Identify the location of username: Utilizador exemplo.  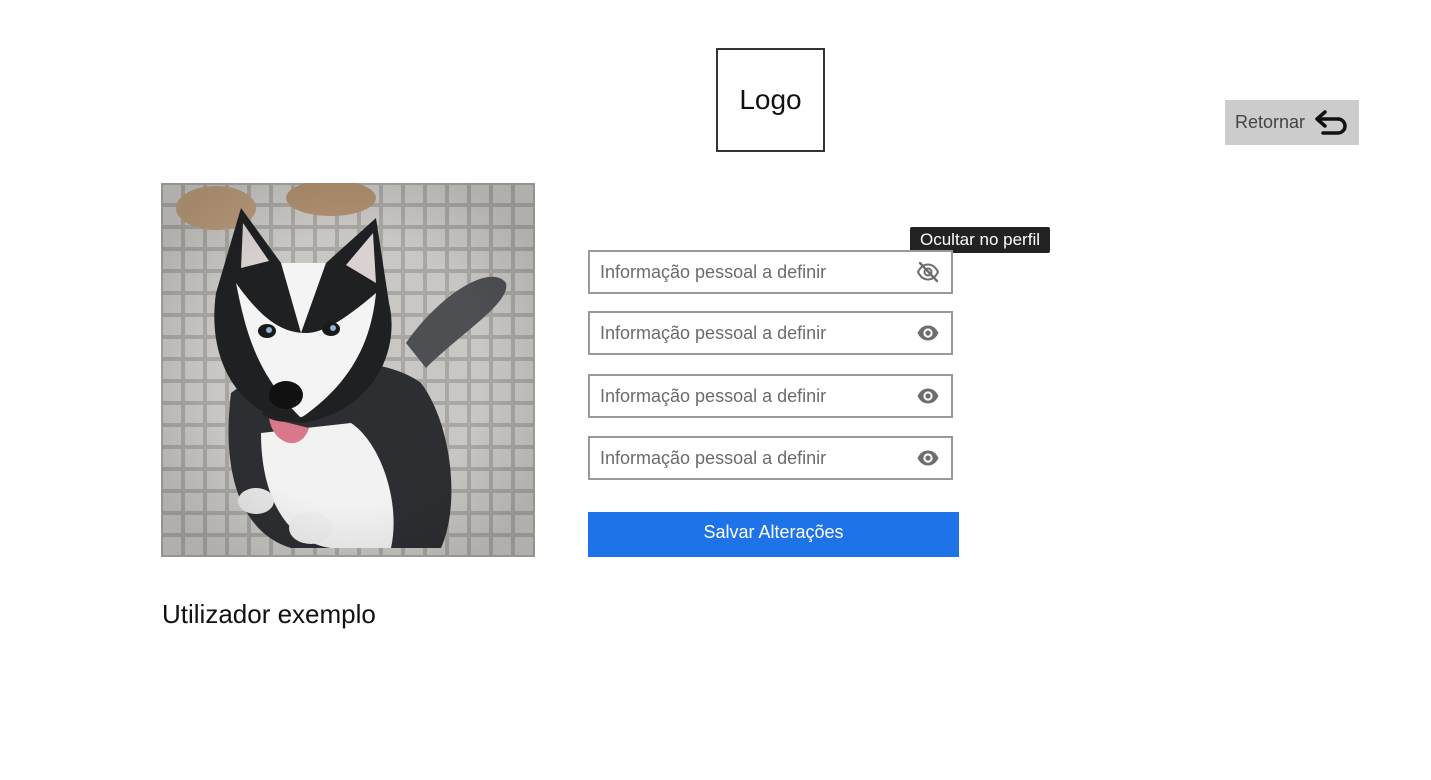
(269, 614).